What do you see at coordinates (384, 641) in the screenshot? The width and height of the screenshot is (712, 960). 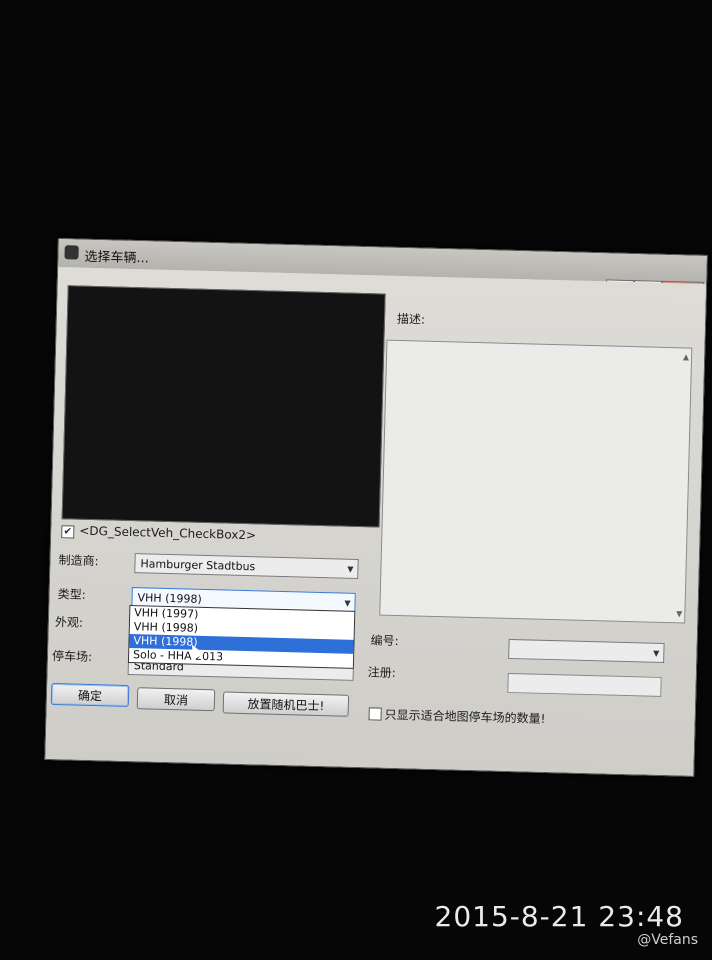 I see `number-label: 编号:` at bounding box center [384, 641].